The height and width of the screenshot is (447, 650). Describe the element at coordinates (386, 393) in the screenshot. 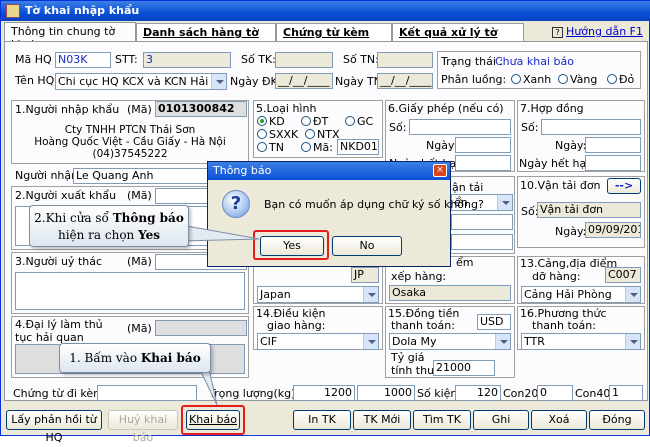

I see `trong-luong2-input: 1000` at that location.